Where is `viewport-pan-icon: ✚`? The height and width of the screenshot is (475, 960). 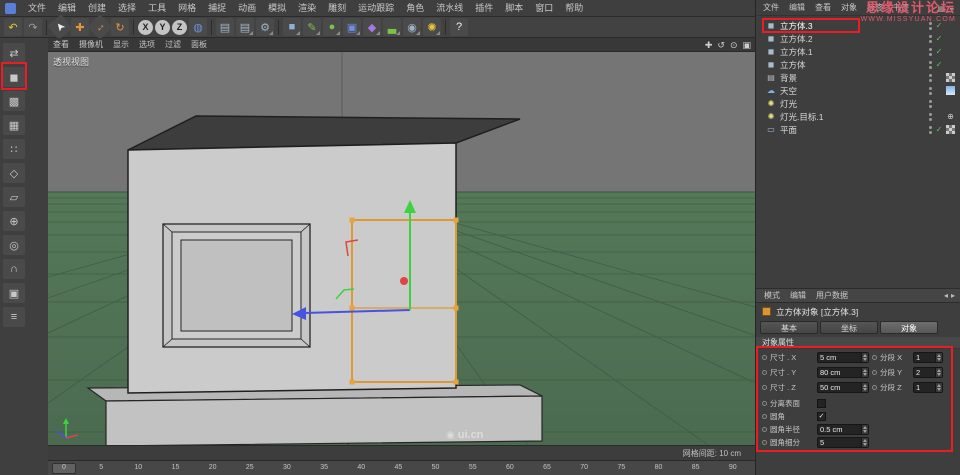
viewport-pan-icon: ✚ is located at coordinates (709, 45).